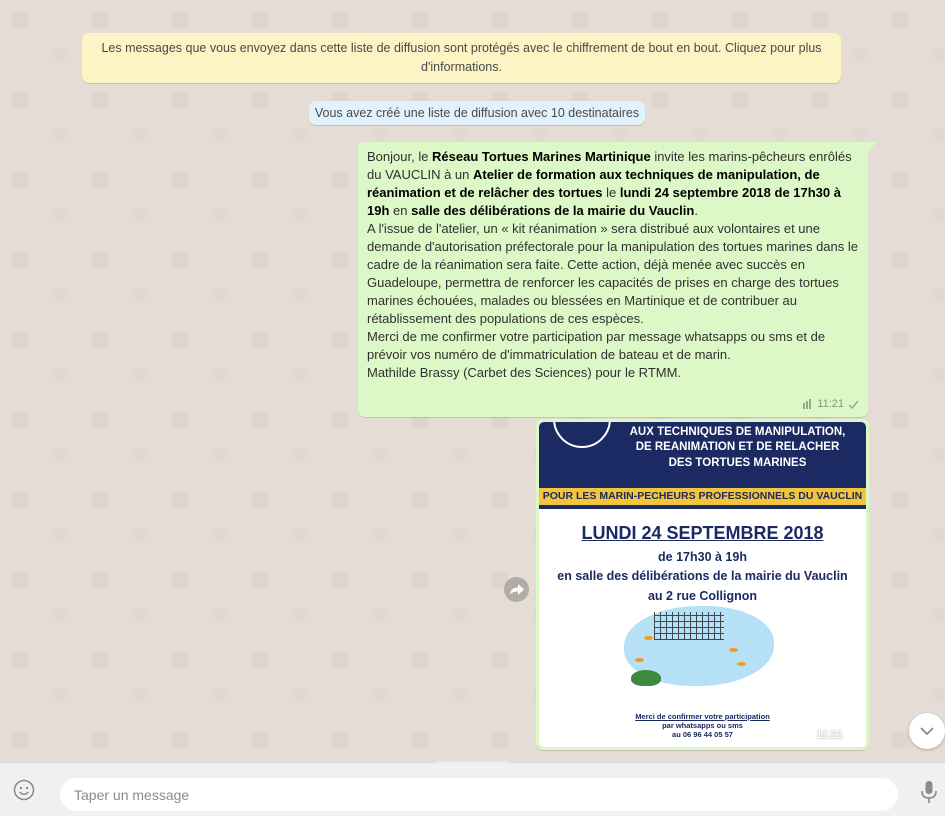 This screenshot has height=816, width=945. What do you see at coordinates (702, 596) in the screenshot?
I see `poster-address: au 2 rue Collignon` at bounding box center [702, 596].